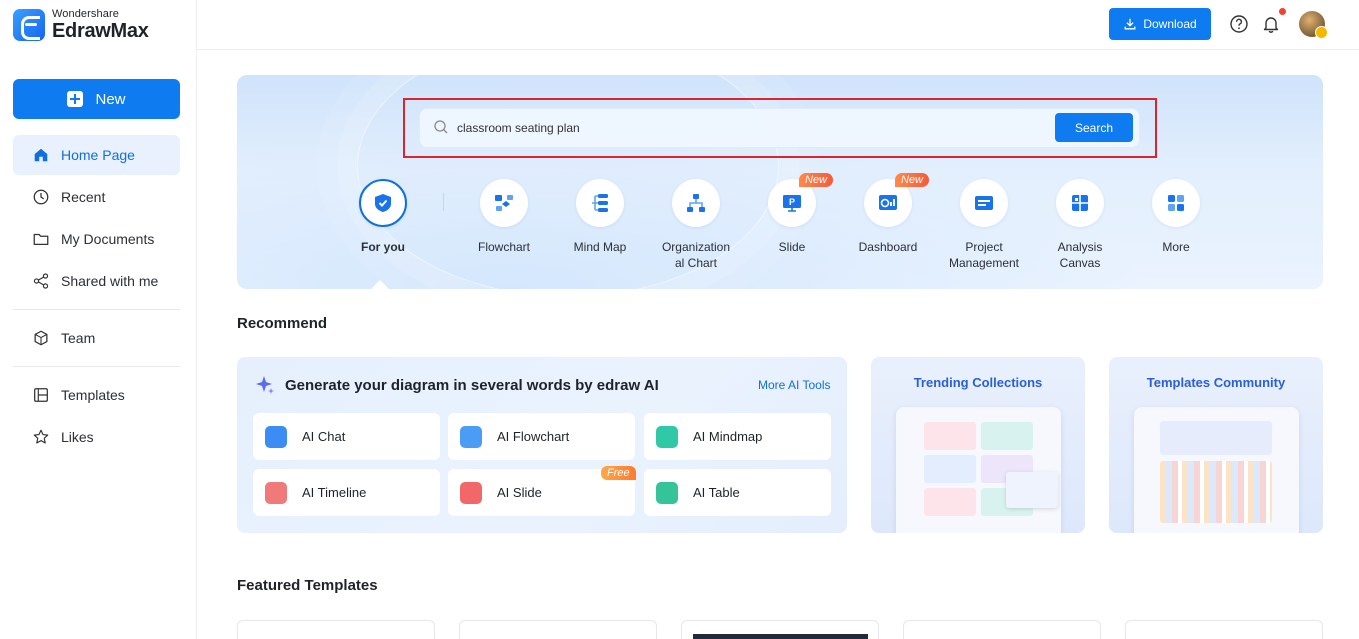 This screenshot has width=1359, height=639. Describe the element at coordinates (96, 239) in the screenshot. I see `sidebar-item-my-documents: My Documents` at that location.